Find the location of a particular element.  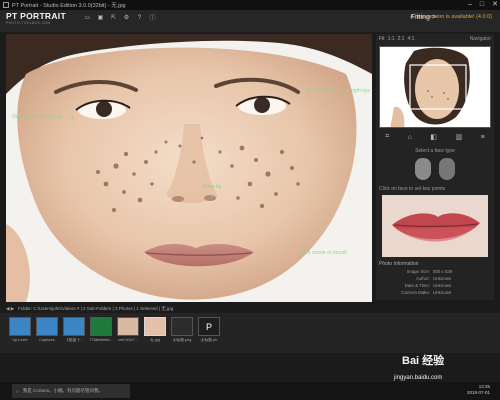

help-icon: ? is located at coordinates (139, 17).